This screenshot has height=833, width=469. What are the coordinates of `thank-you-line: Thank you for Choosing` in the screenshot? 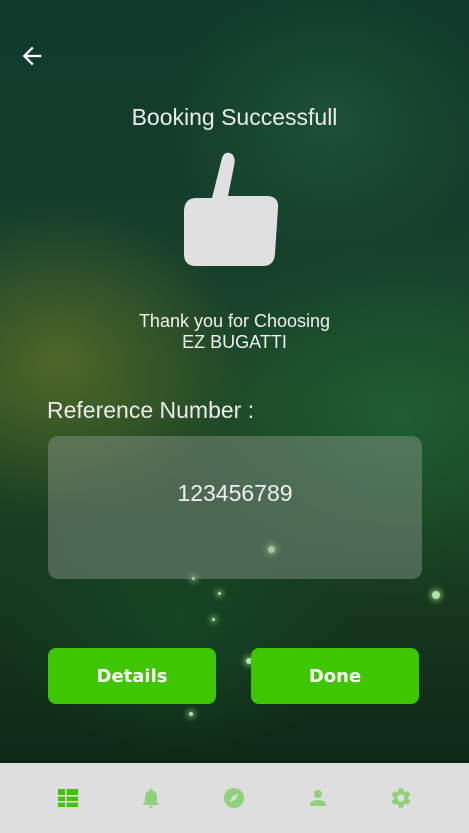 It's located at (234, 321).